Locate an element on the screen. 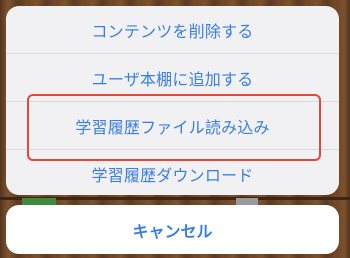  delete-content-label: コンテンツを削除する is located at coordinates (172, 31).